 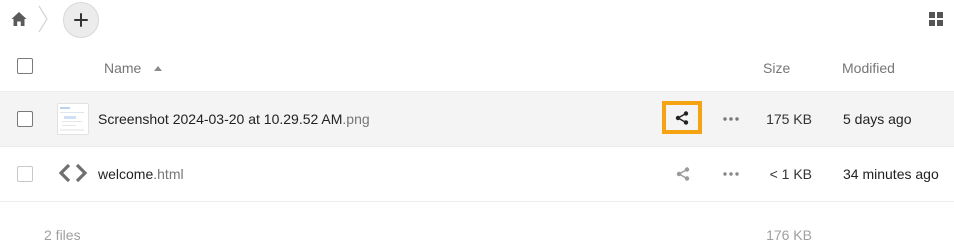 What do you see at coordinates (168, 174) in the screenshot?
I see `file-extension: .html` at bounding box center [168, 174].